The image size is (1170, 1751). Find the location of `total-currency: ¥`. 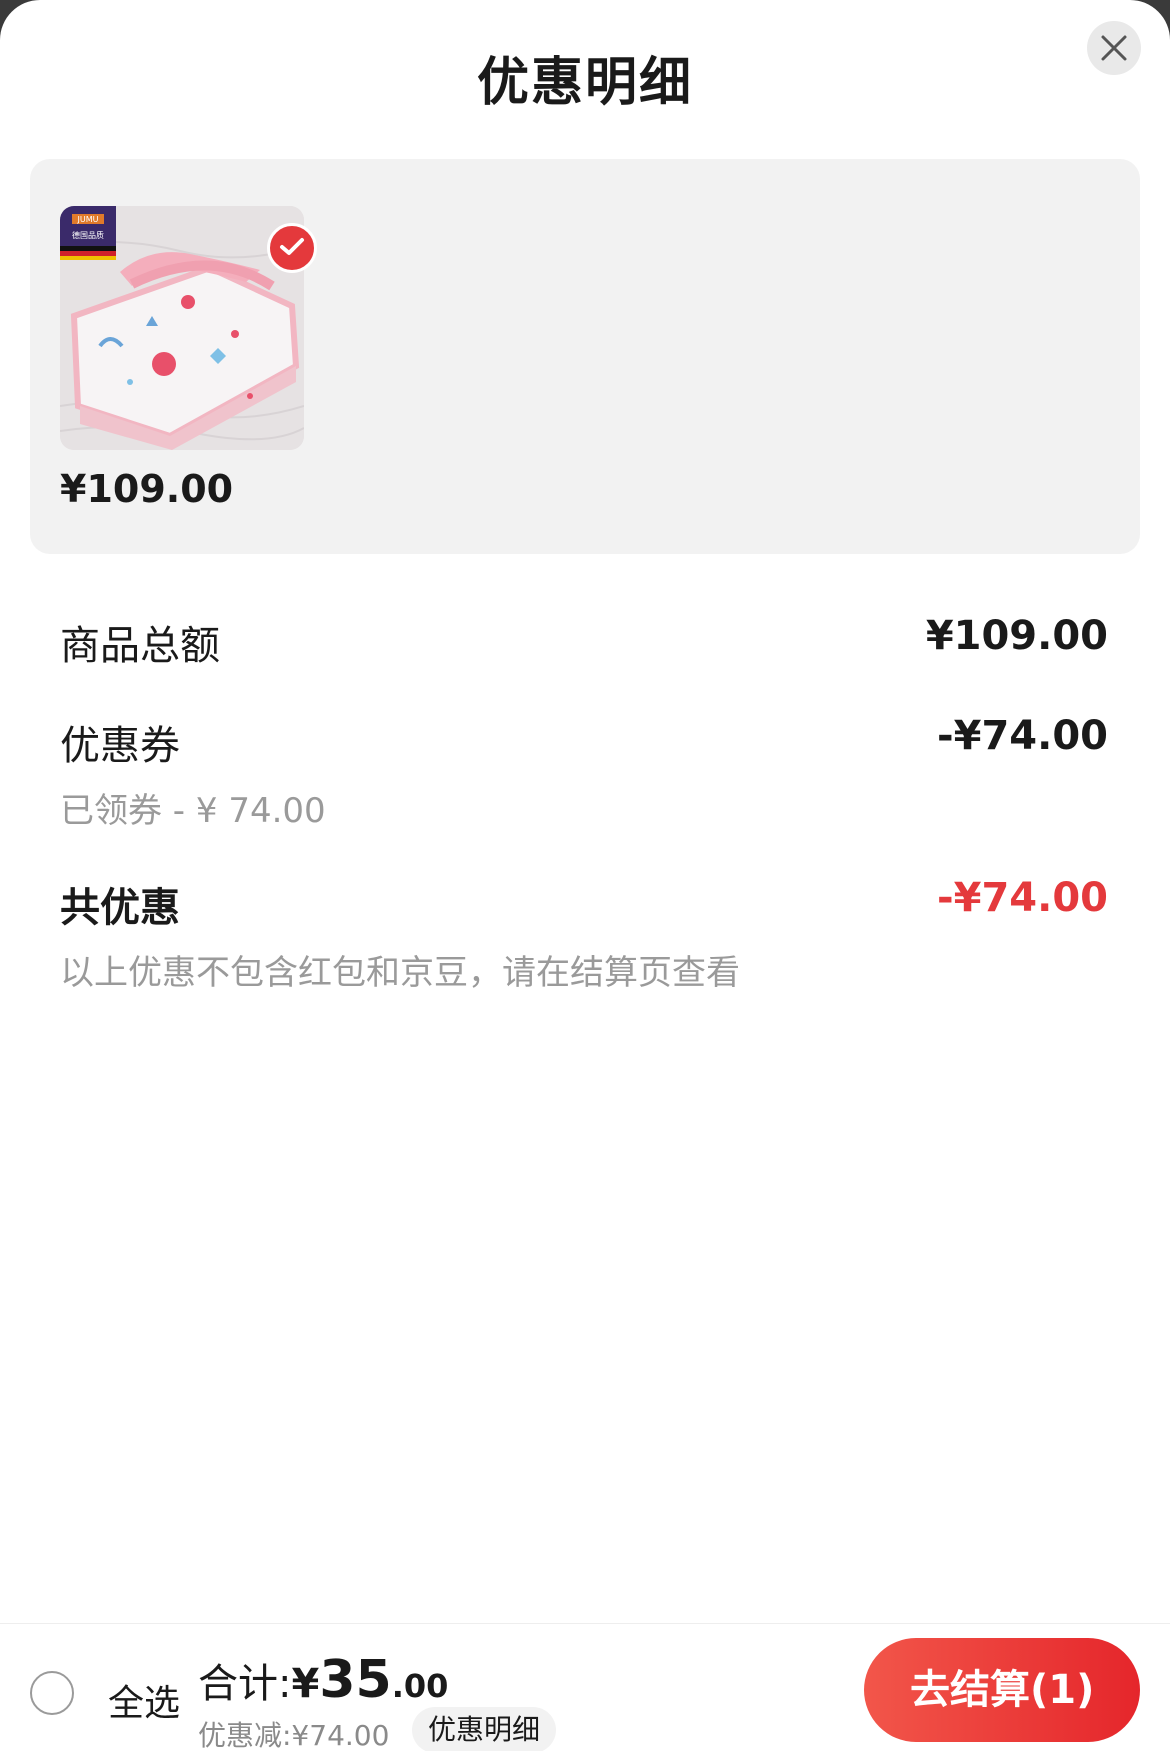

total-currency: ¥ is located at coordinates (305, 1684).